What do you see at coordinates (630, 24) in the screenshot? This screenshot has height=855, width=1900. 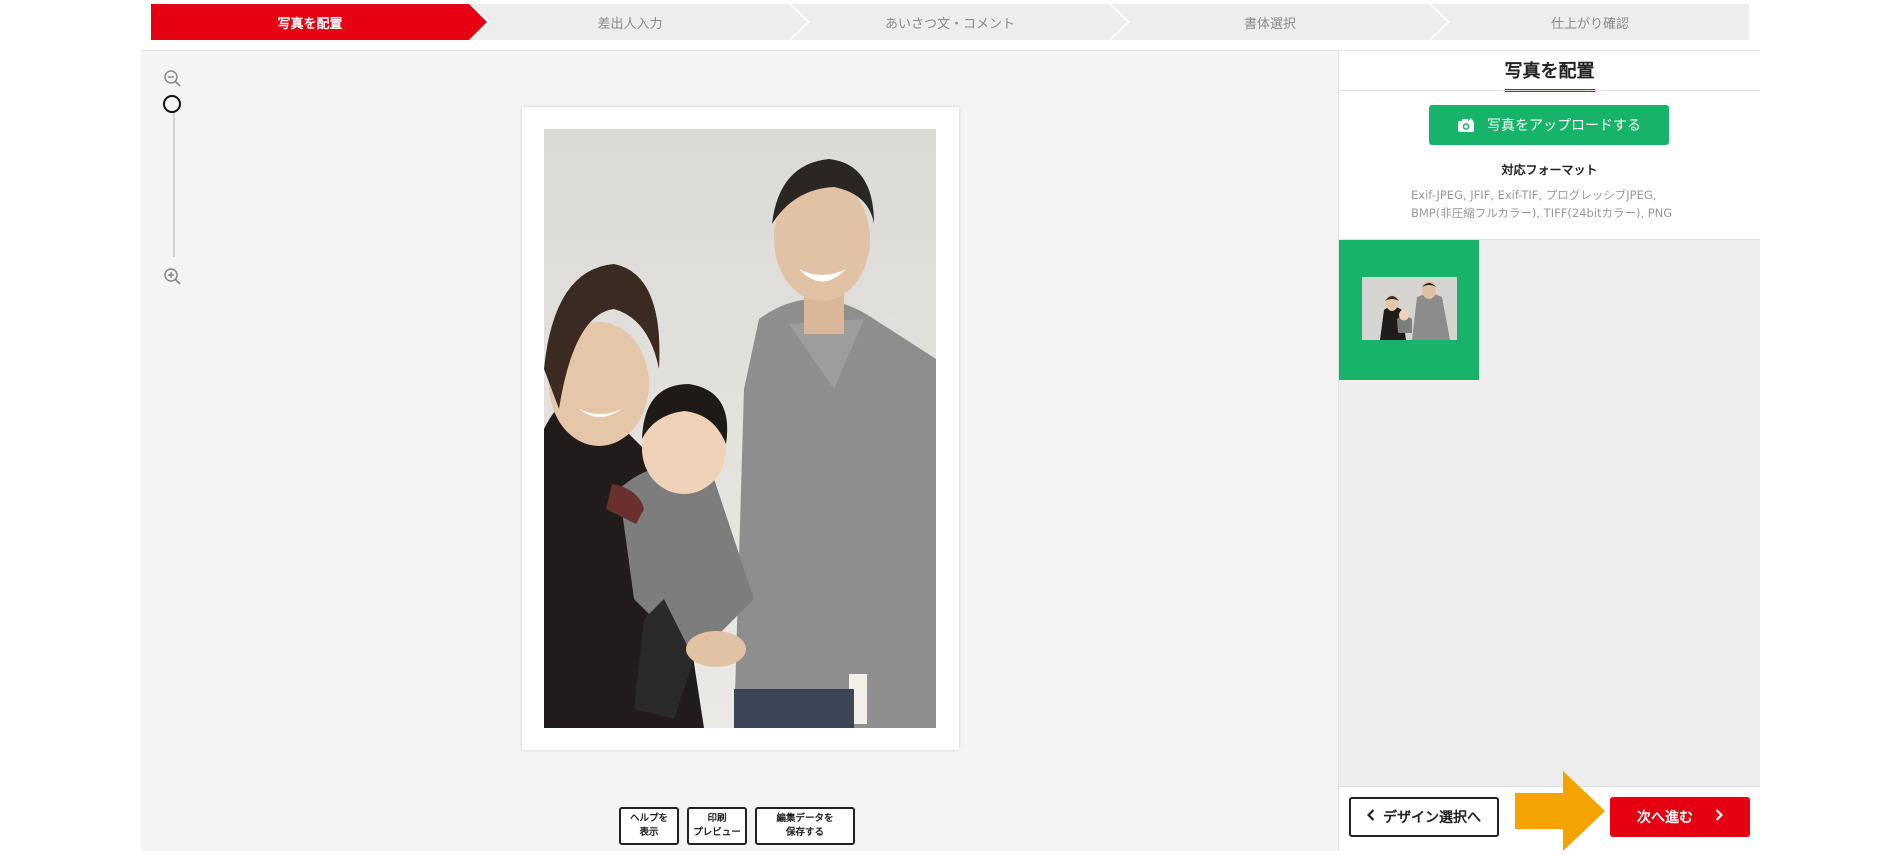 I see `step-label: 差出人入力` at bounding box center [630, 24].